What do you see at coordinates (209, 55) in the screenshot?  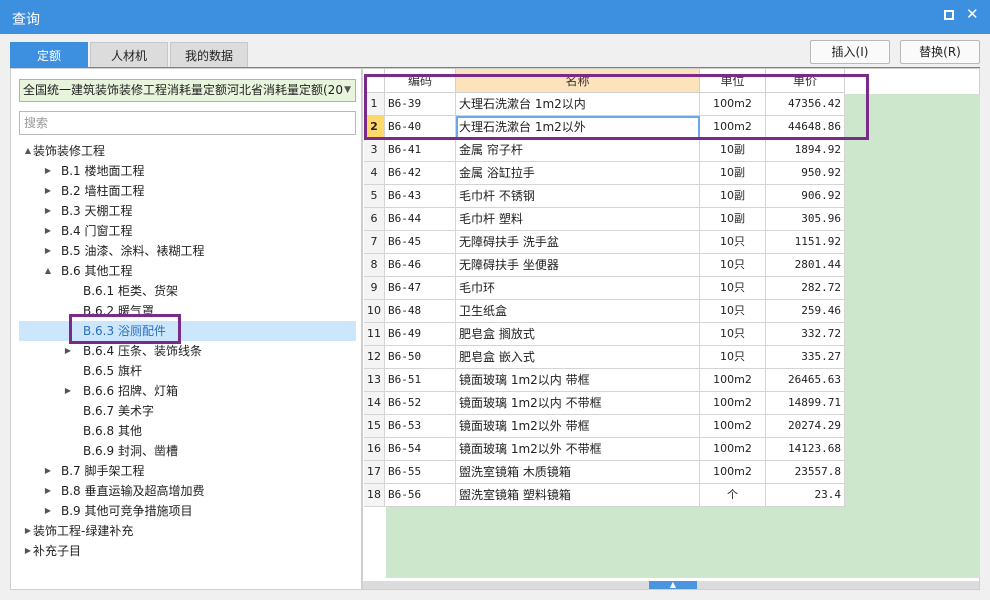 I see `tab-my-data: 我的数据` at bounding box center [209, 55].